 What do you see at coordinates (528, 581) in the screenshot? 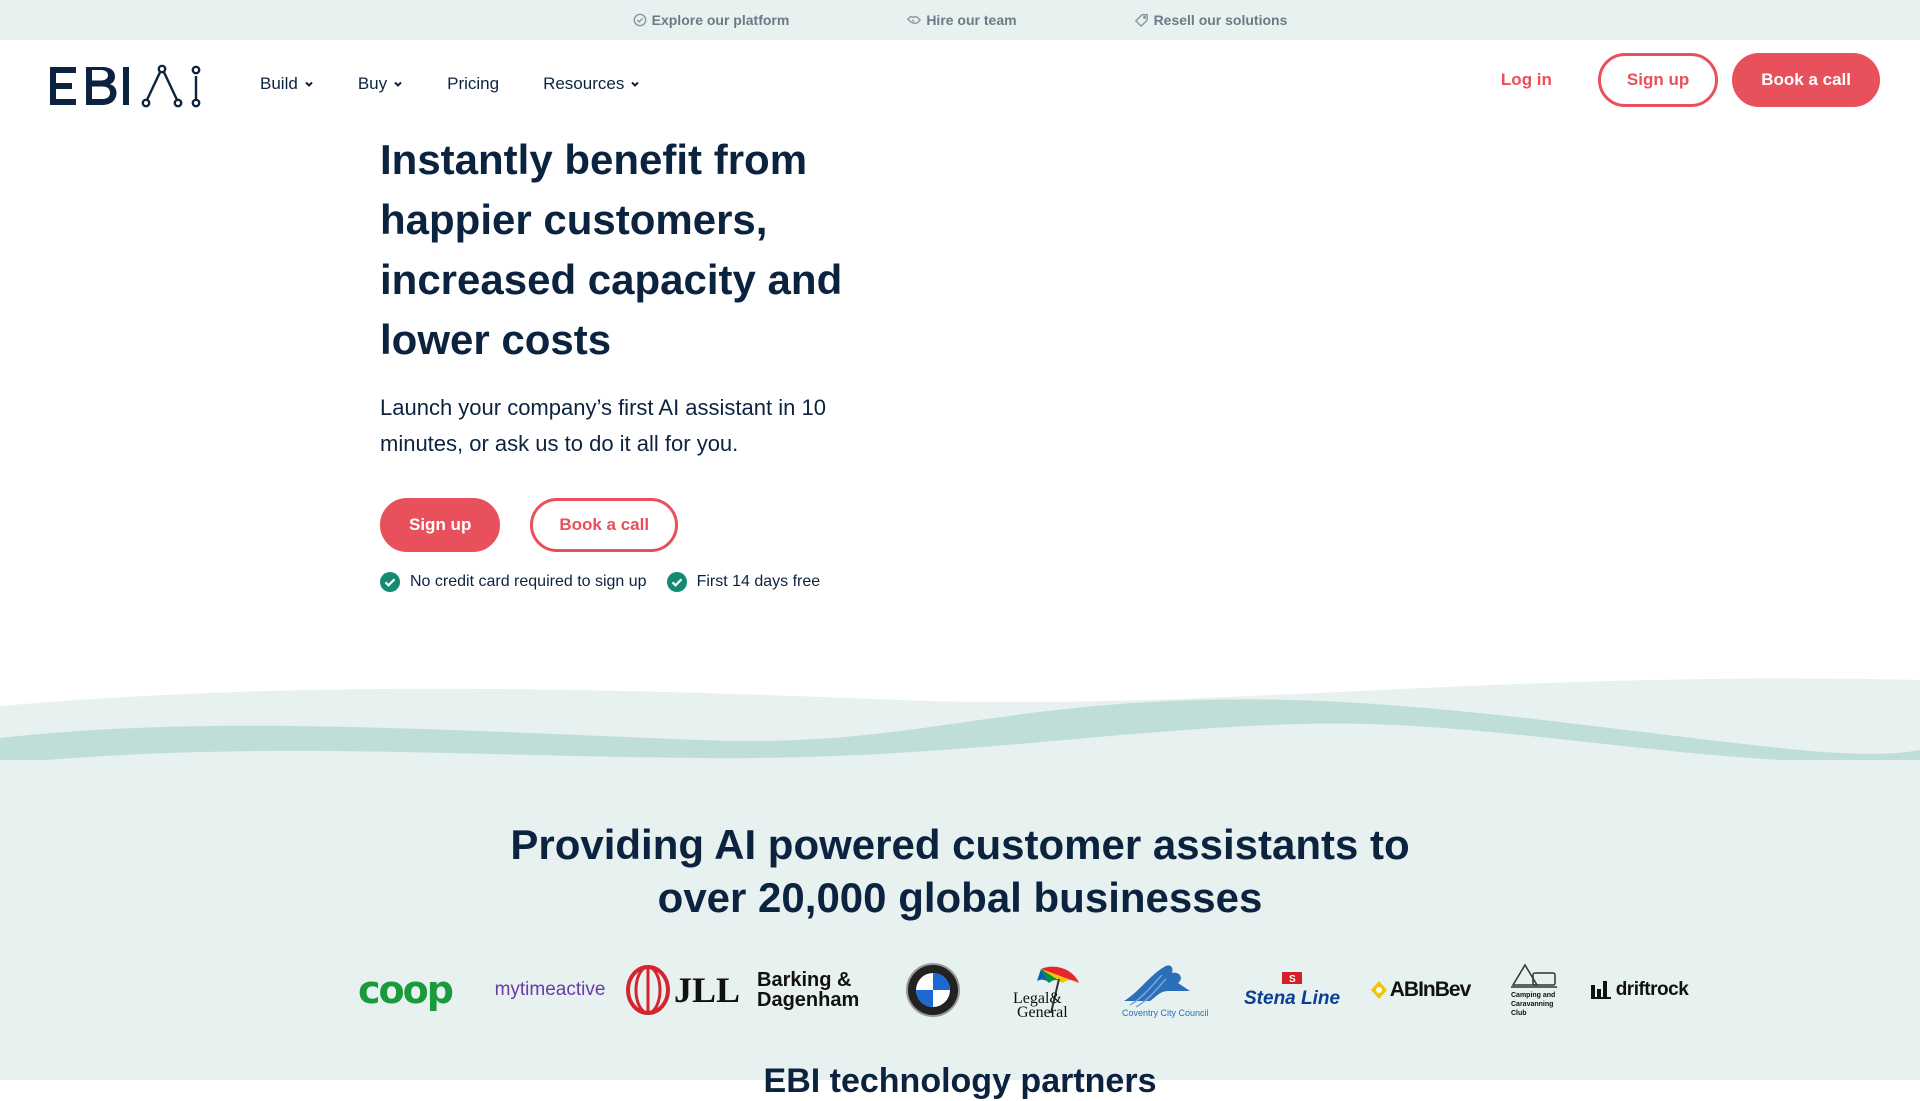
I see `check-label: No credit card required to sign up` at bounding box center [528, 581].